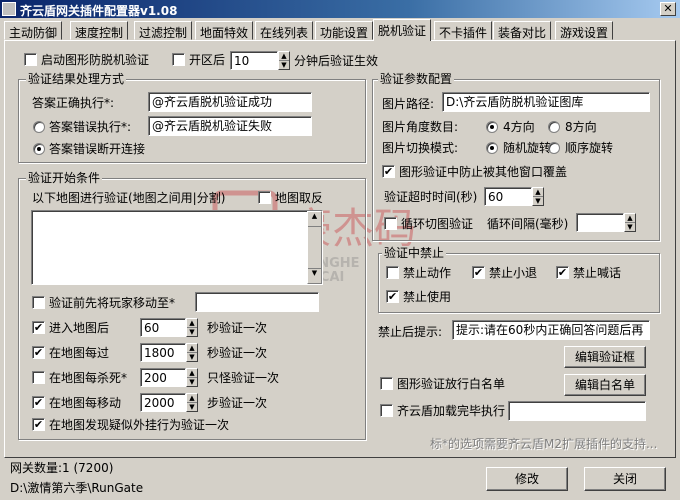  I want to click on tab-game-settings: 游戏设置, so click(584, 30).